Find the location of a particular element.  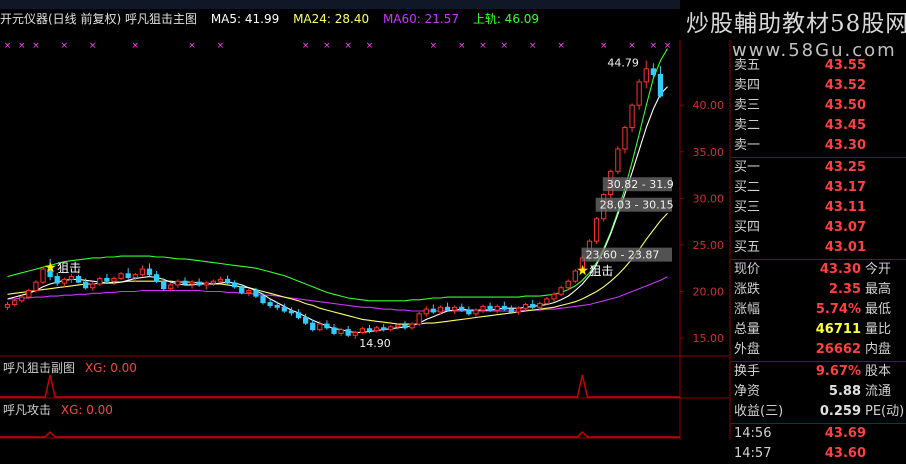

price-zone-label: 28.03 - 30.15 is located at coordinates (637, 205).